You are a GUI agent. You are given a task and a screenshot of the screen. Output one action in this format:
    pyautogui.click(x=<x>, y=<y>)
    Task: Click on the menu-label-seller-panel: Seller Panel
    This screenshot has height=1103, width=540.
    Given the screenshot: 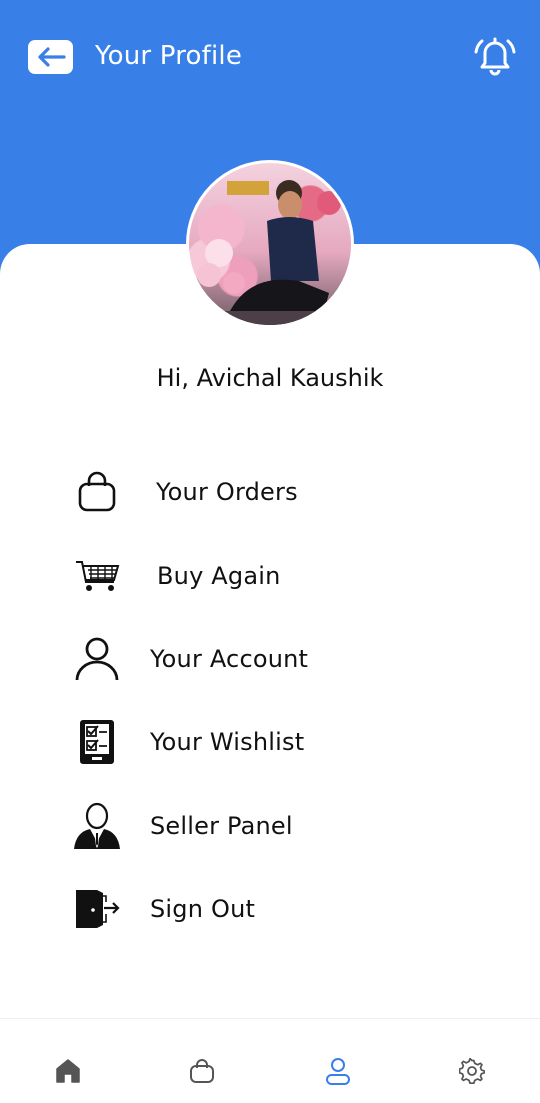 What is the action you would take?
    pyautogui.click(x=221, y=826)
    